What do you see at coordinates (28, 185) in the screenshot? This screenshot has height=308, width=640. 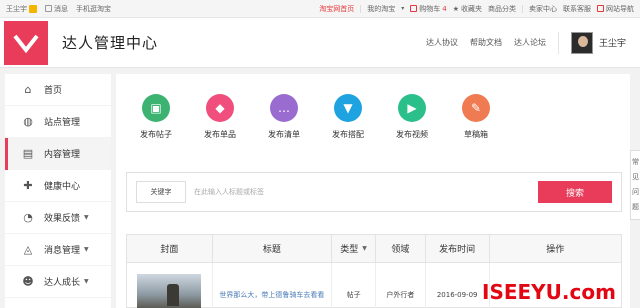 I see `plus-icon: ✚` at bounding box center [28, 185].